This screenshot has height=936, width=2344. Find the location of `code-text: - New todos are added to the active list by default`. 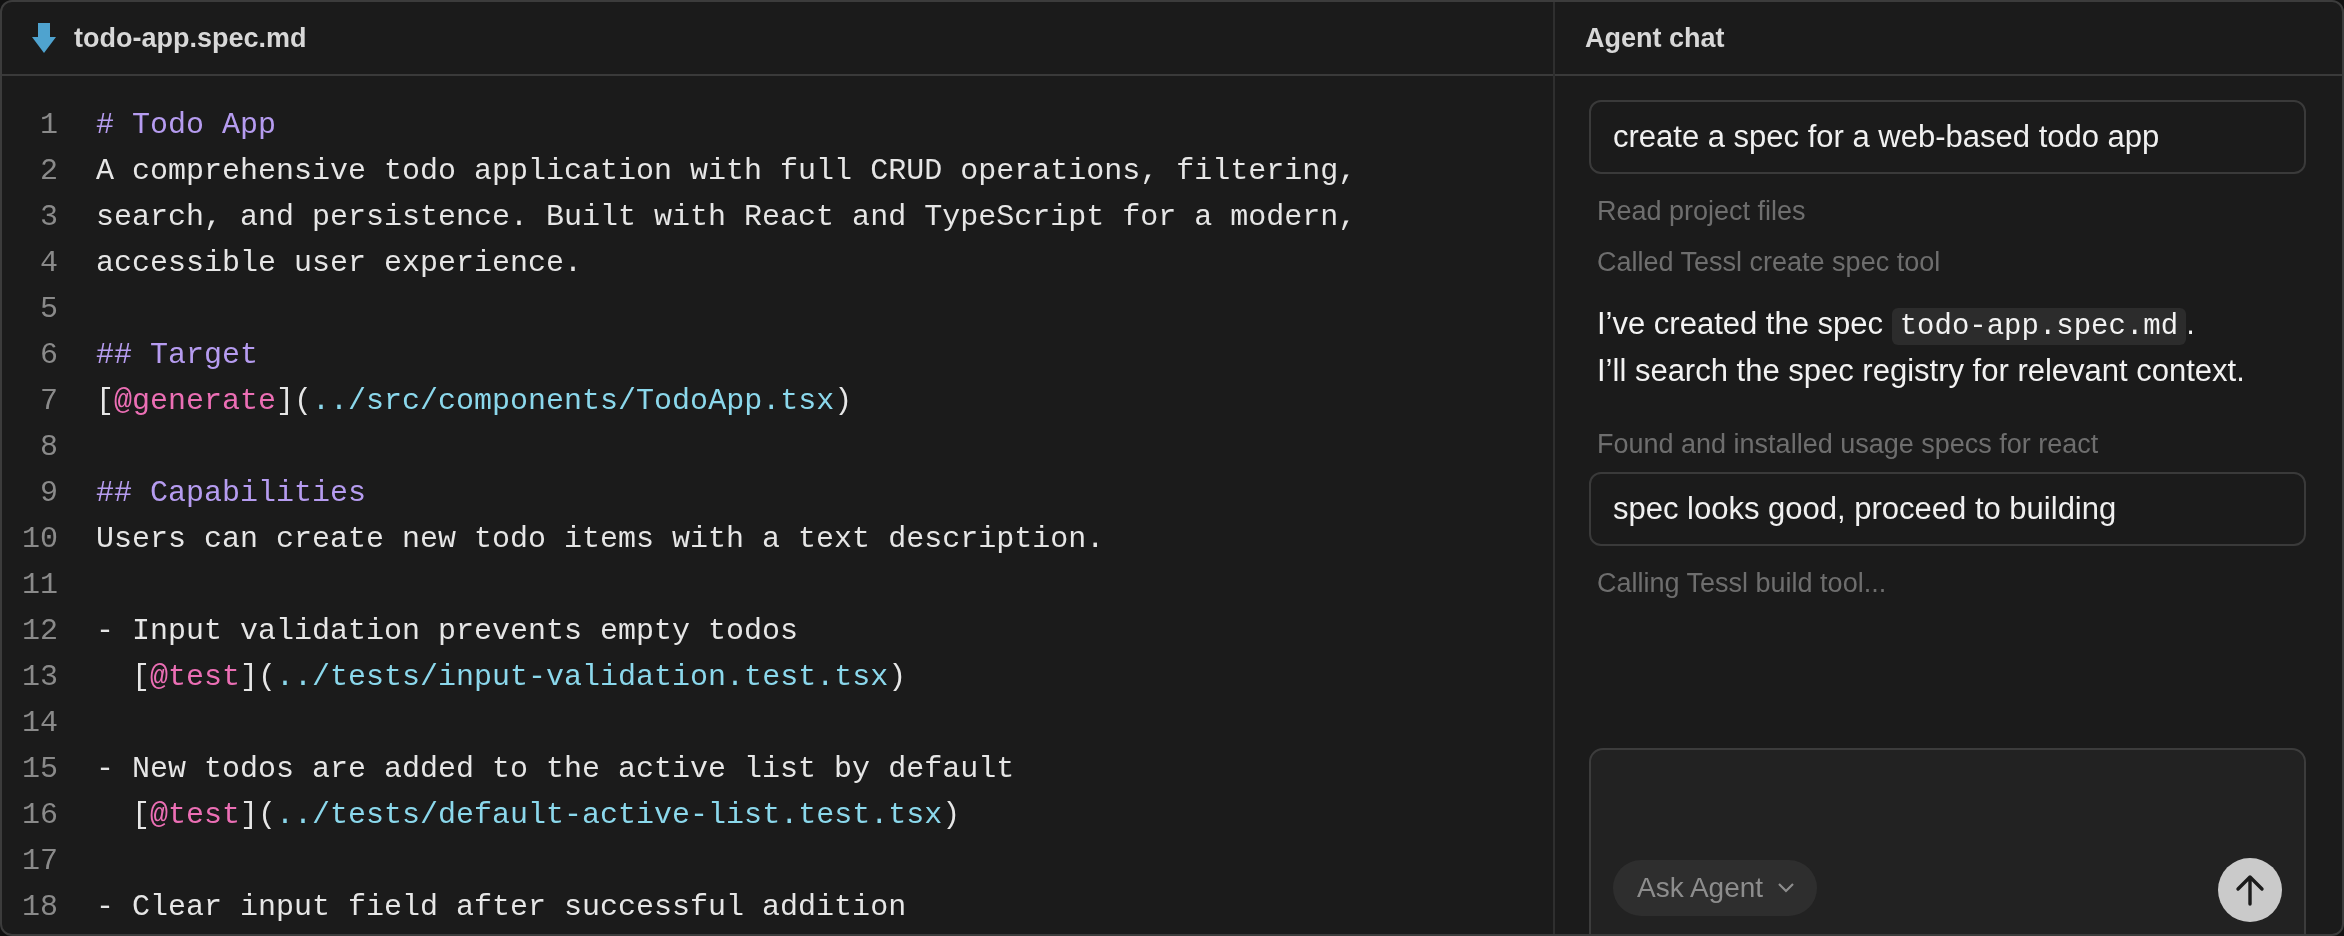

code-text: - New todos are added to the active list by default is located at coordinates (555, 769).